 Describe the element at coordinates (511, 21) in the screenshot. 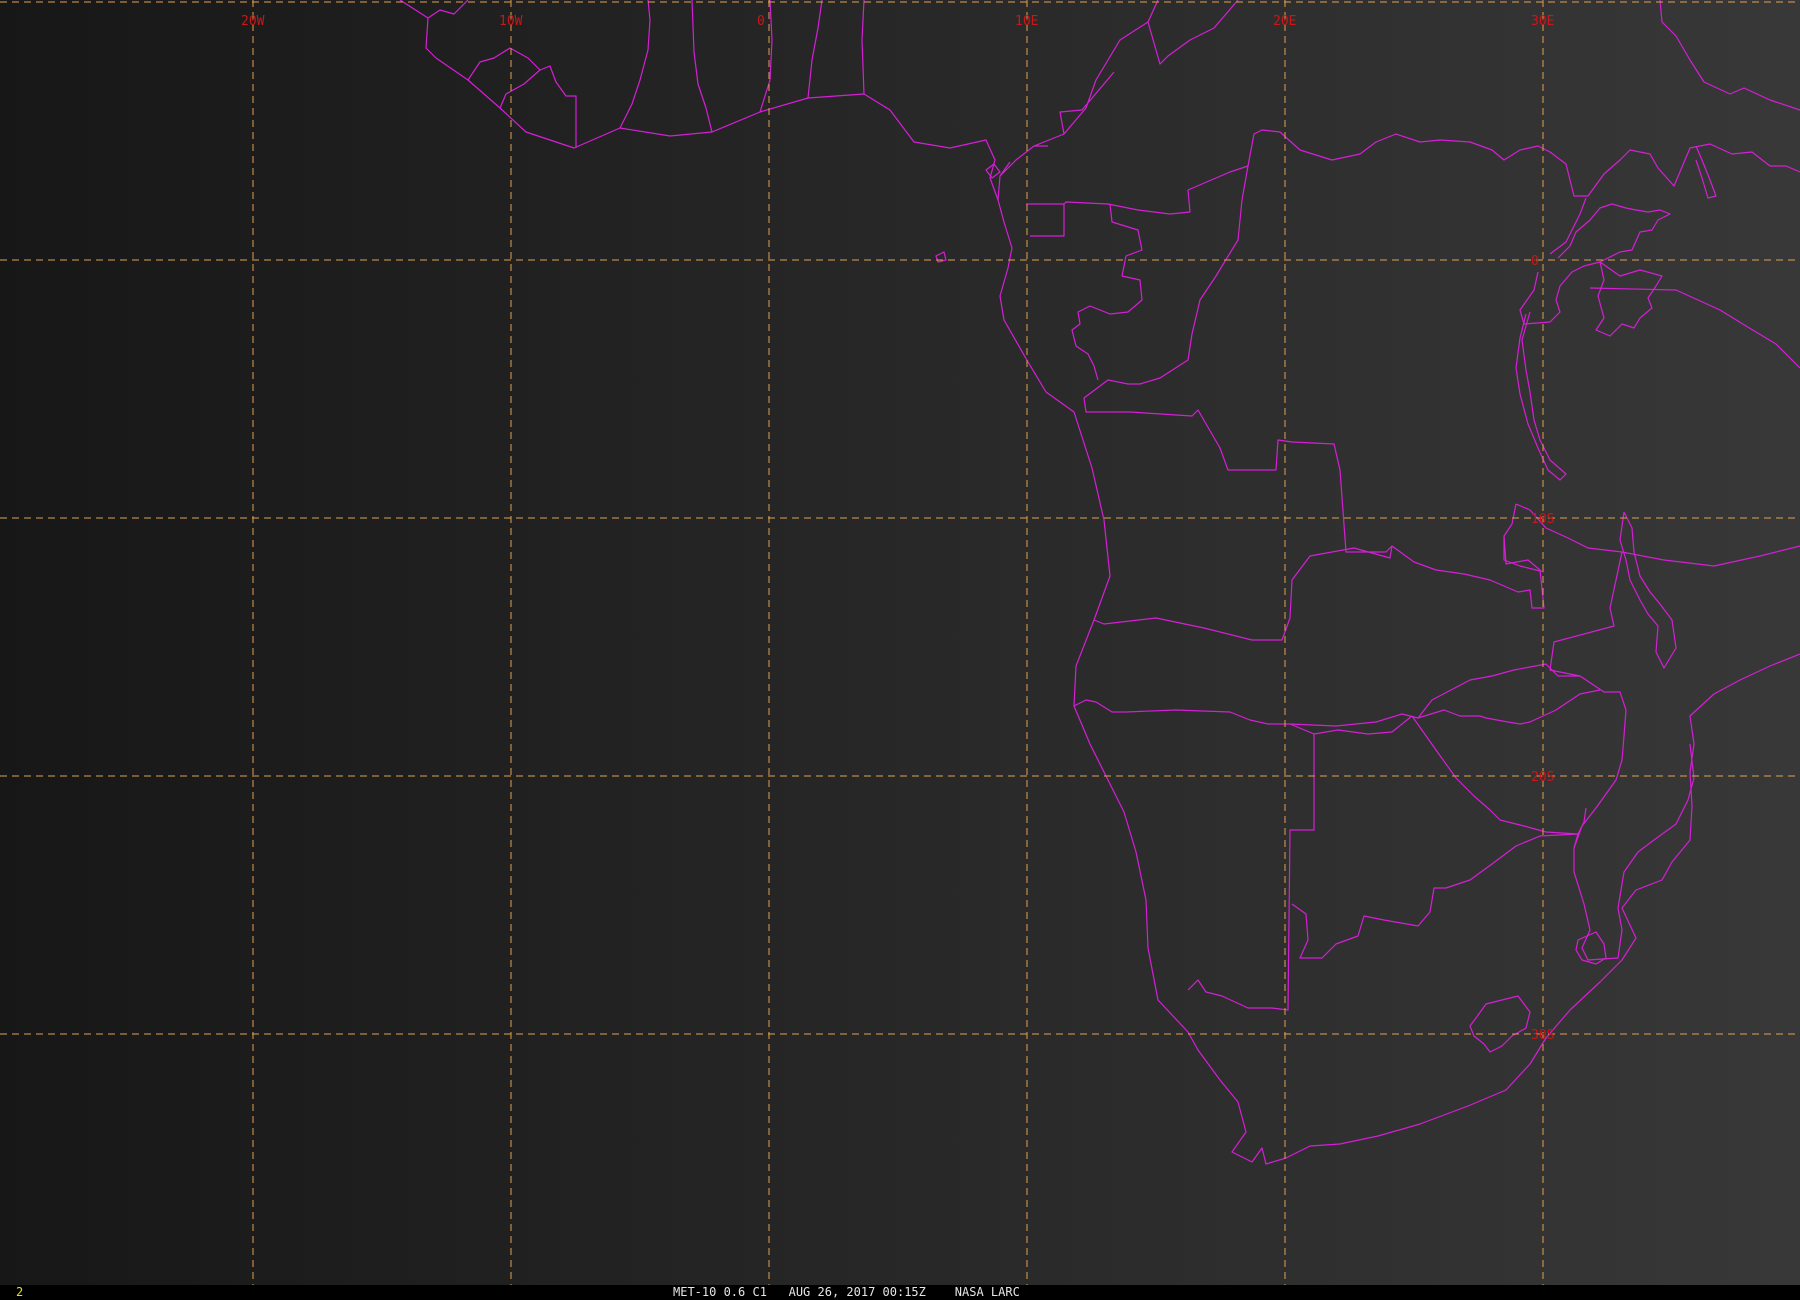

I see `longitude-label: 10W` at that location.